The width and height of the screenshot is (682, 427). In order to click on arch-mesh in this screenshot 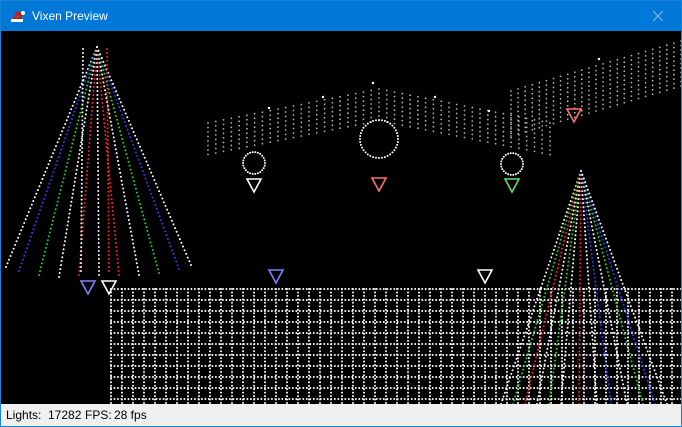, I will do `click(379, 118)`.